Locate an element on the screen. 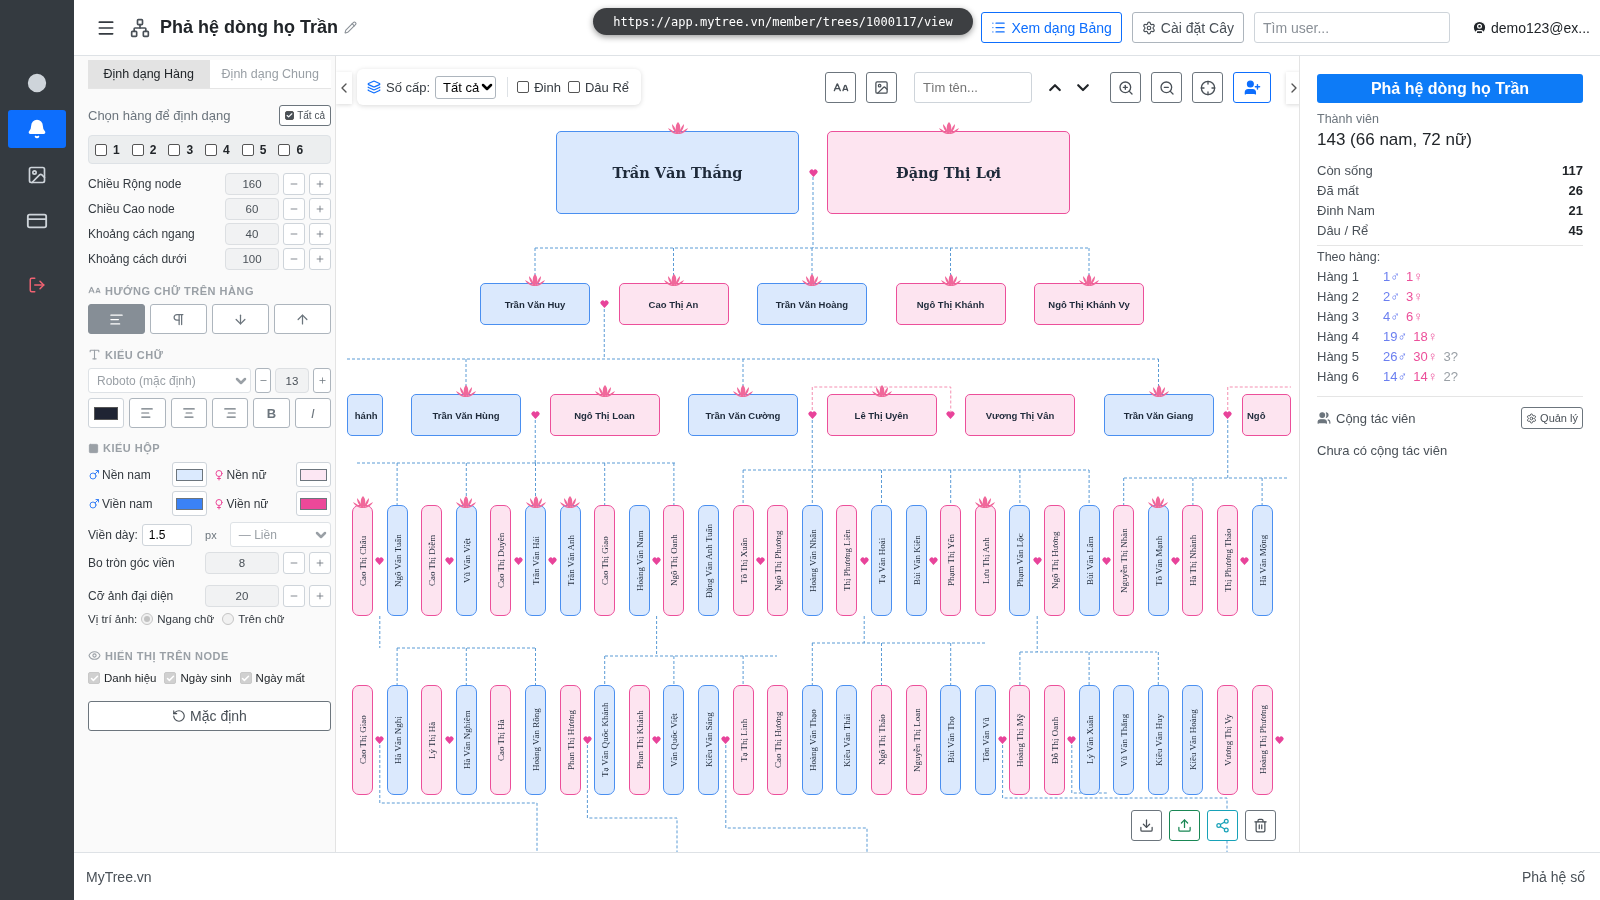 The image size is (1600, 900). person-node: Nguyễn Thị Nhàn is located at coordinates (1124, 560).